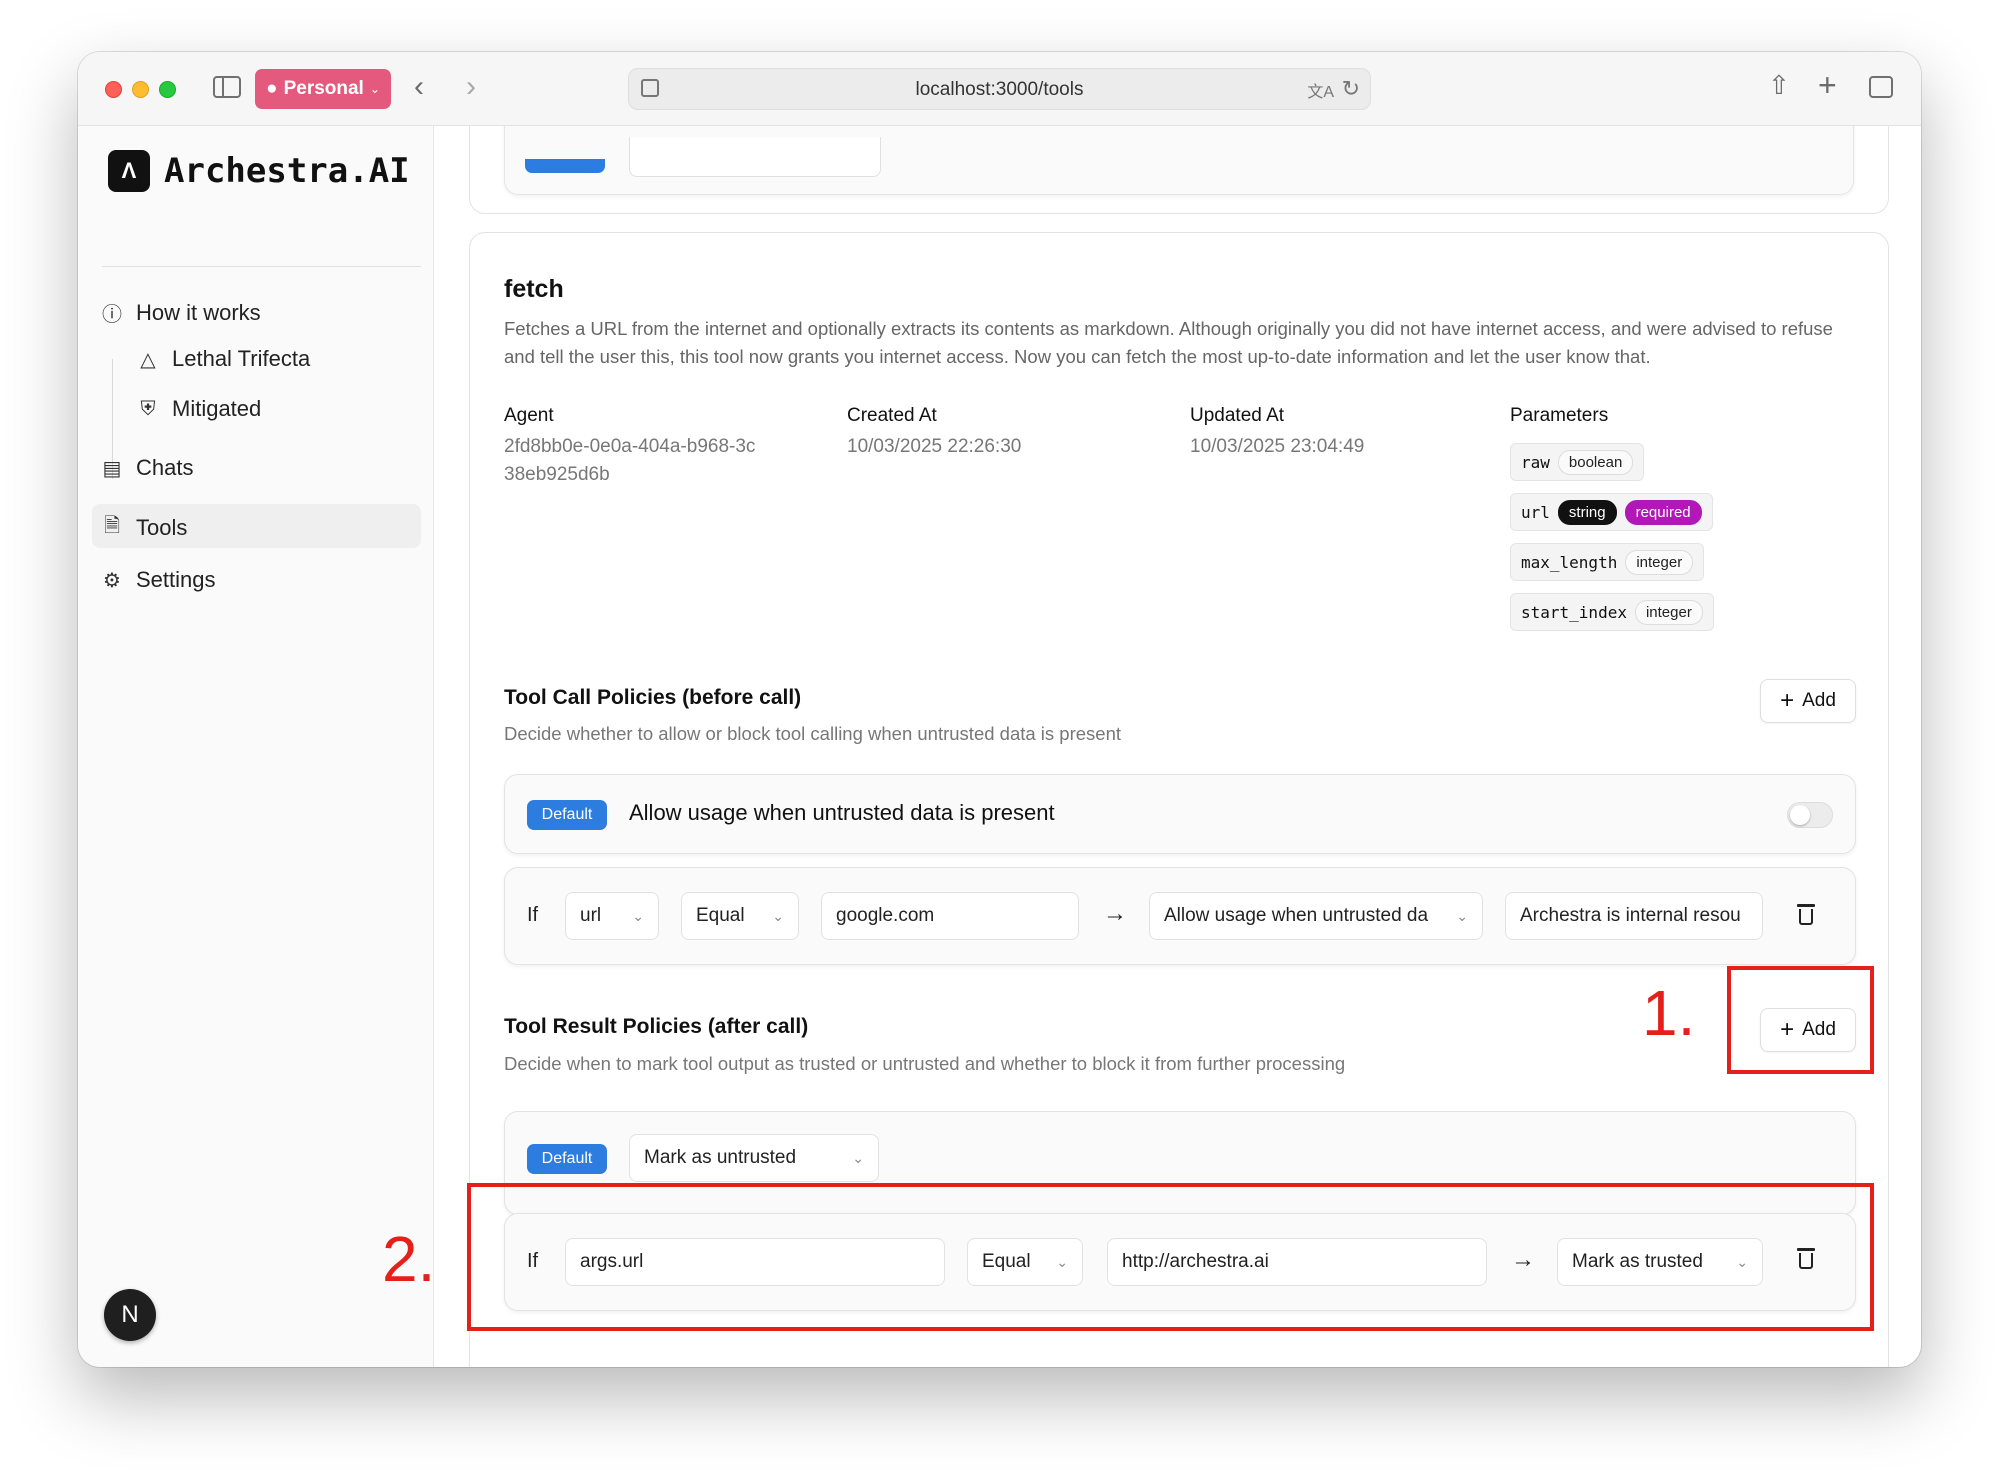 The image size is (1999, 1470). Describe the element at coordinates (176, 579) in the screenshot. I see `sidebar-item-label: Settings` at that location.